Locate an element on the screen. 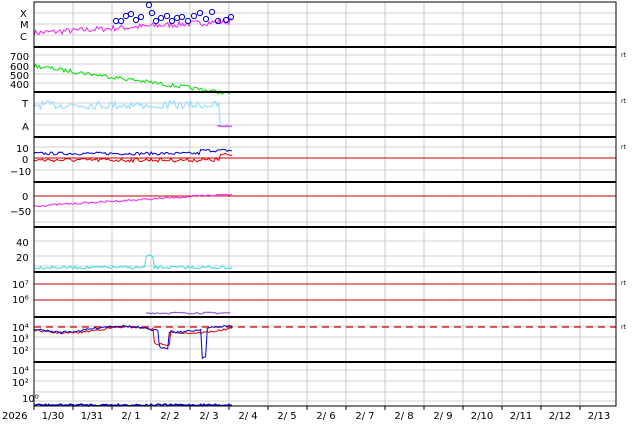  ylabel-flux-1e0: 10⁰ is located at coordinates (30, 399).